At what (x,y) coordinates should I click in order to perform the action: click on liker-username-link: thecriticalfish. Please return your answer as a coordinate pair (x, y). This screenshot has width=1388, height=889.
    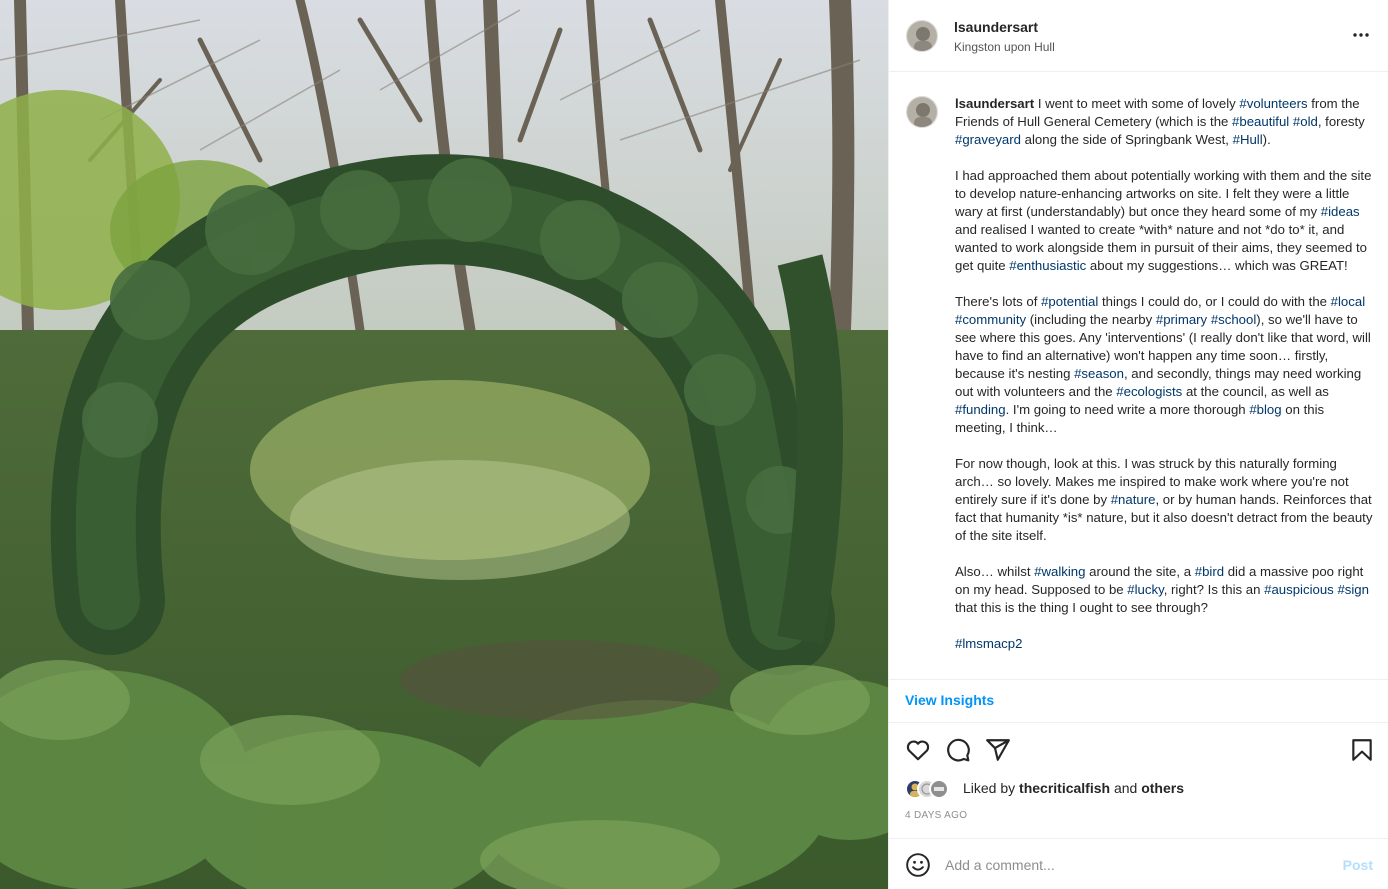
    Looking at the image, I should click on (1064, 788).